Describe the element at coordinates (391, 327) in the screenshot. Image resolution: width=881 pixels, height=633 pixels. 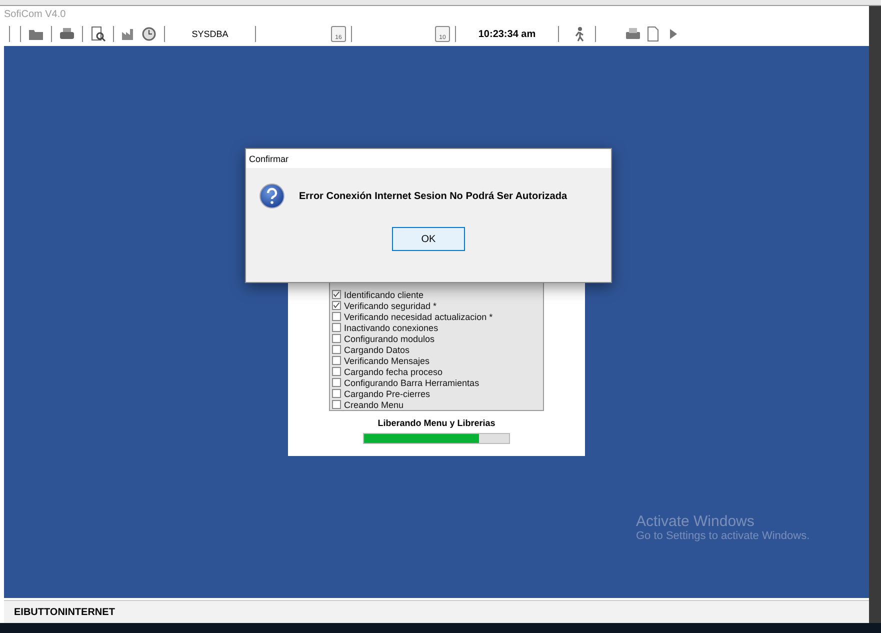
I see `step-label: Inactivando conexiones` at that location.